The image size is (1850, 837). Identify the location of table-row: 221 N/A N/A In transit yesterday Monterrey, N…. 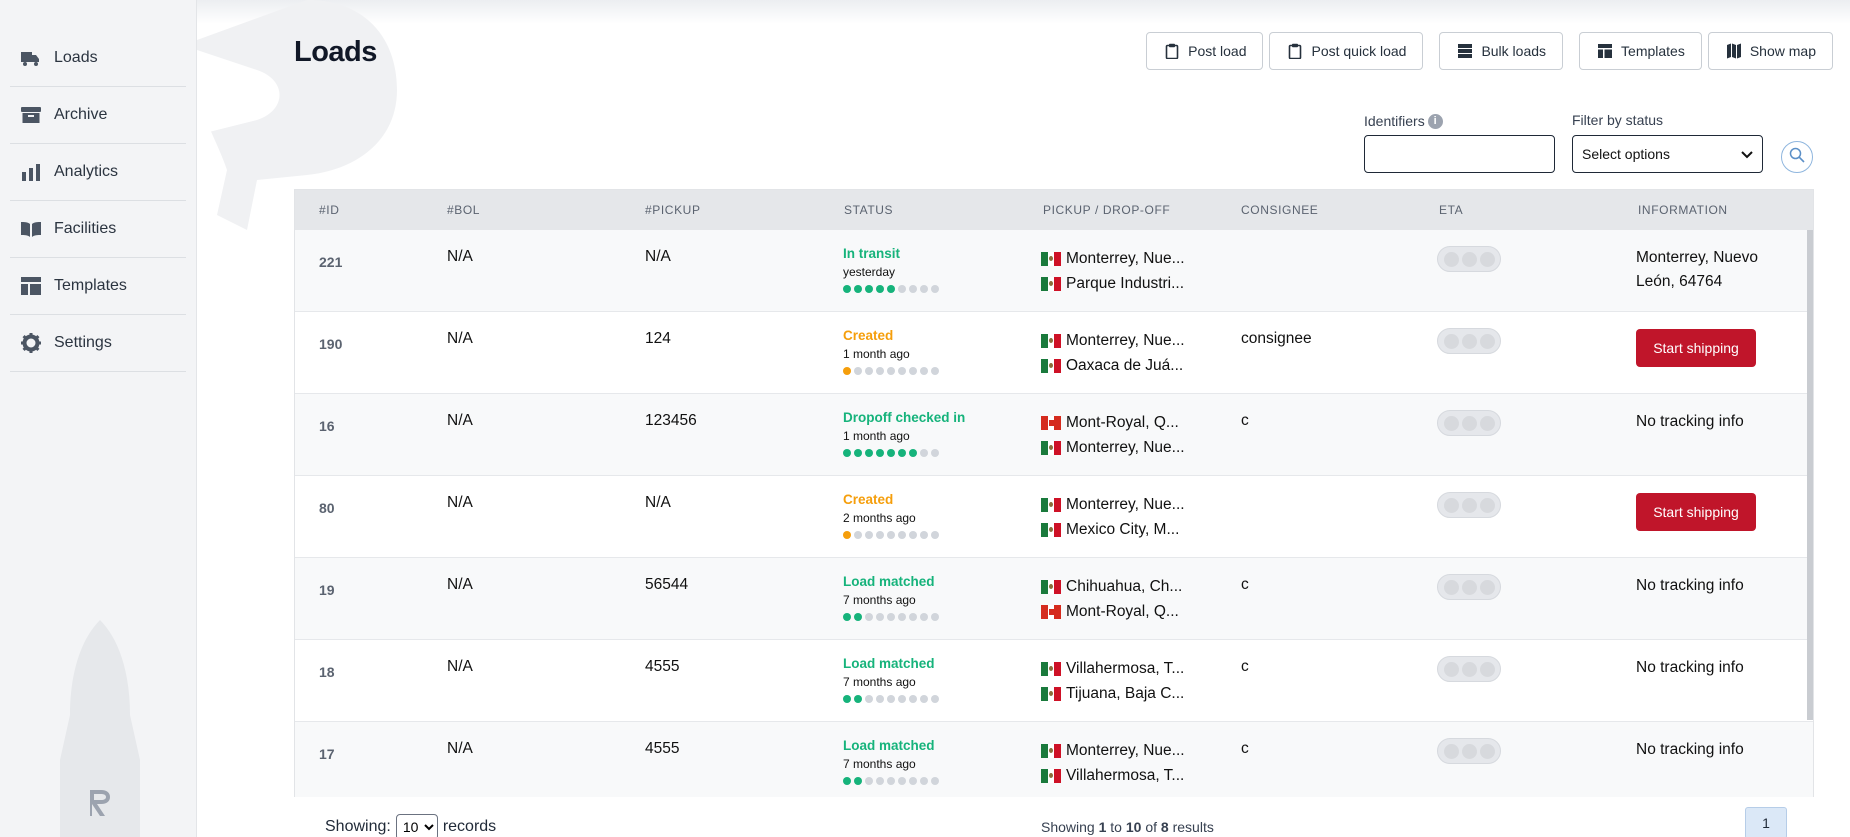
(1054, 271).